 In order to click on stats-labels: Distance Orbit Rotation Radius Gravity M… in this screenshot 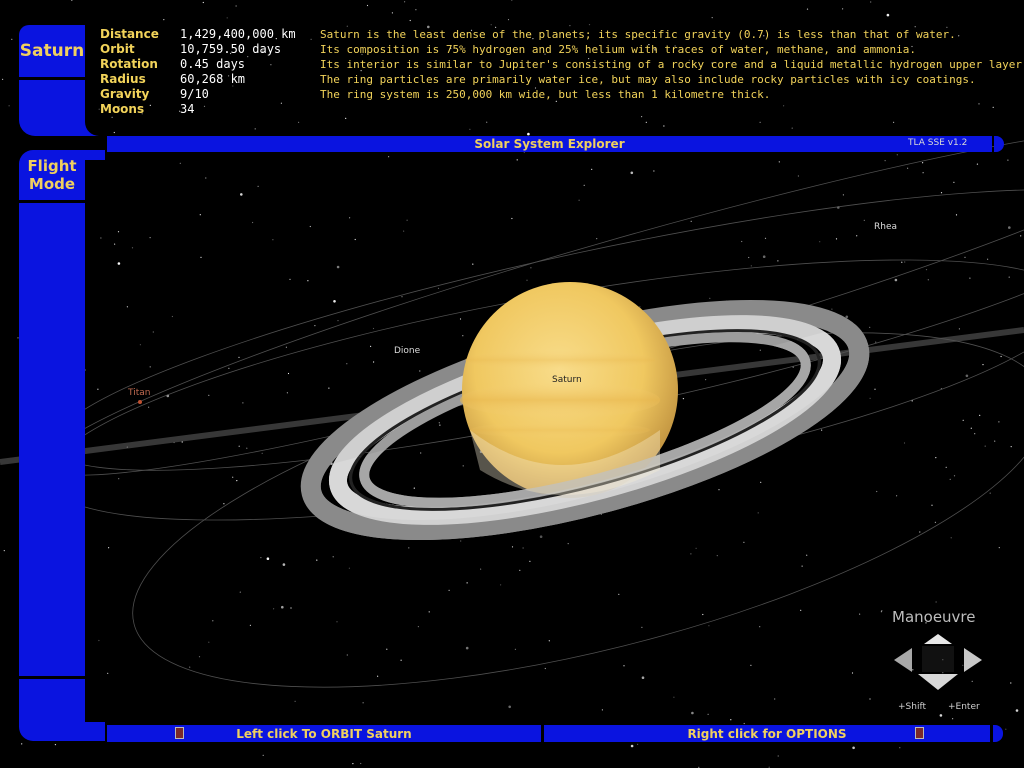, I will do `click(140, 72)`.